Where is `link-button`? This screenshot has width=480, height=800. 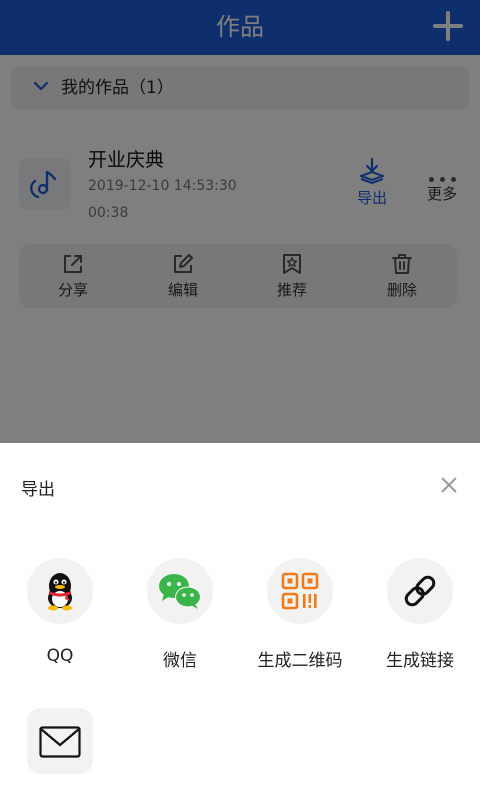 link-button is located at coordinates (420, 591).